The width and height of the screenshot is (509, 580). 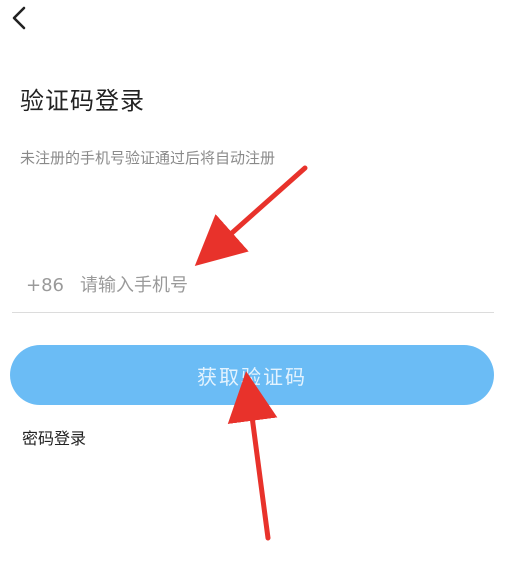 I want to click on password-login-link: 密码登录, so click(x=54, y=439).